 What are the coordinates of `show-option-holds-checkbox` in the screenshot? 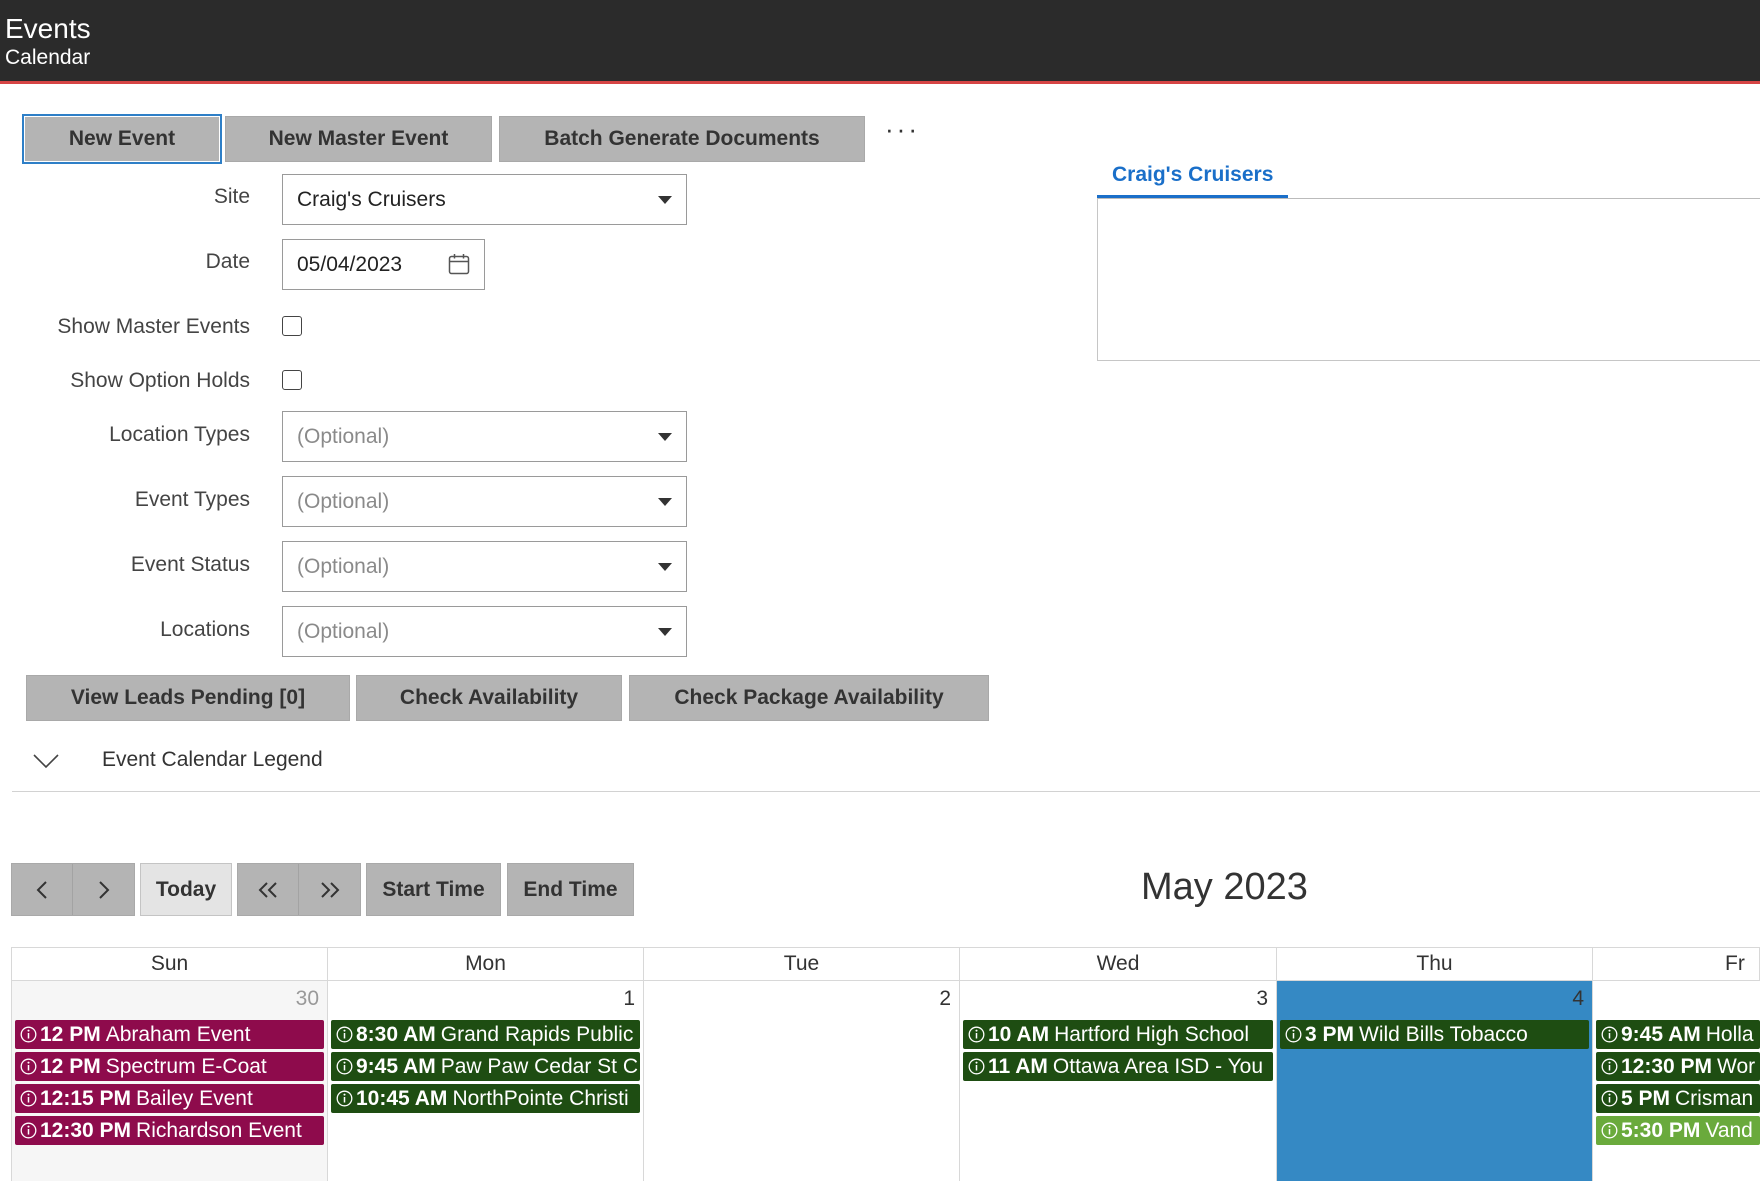 It's located at (292, 380).